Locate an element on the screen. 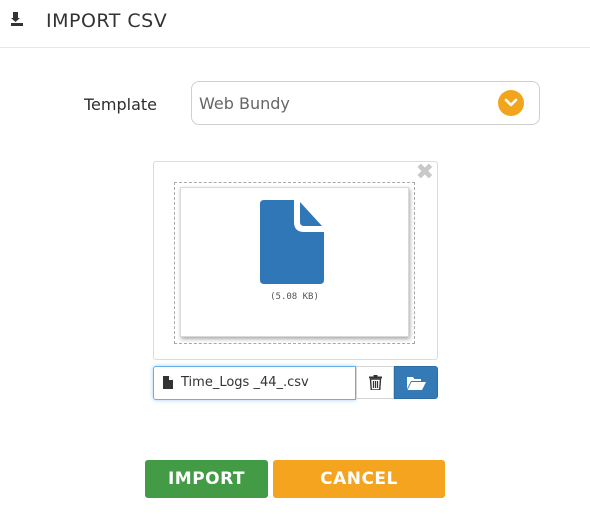 This screenshot has height=520, width=590. file-drop-zone: (5.08 KB) is located at coordinates (294, 263).